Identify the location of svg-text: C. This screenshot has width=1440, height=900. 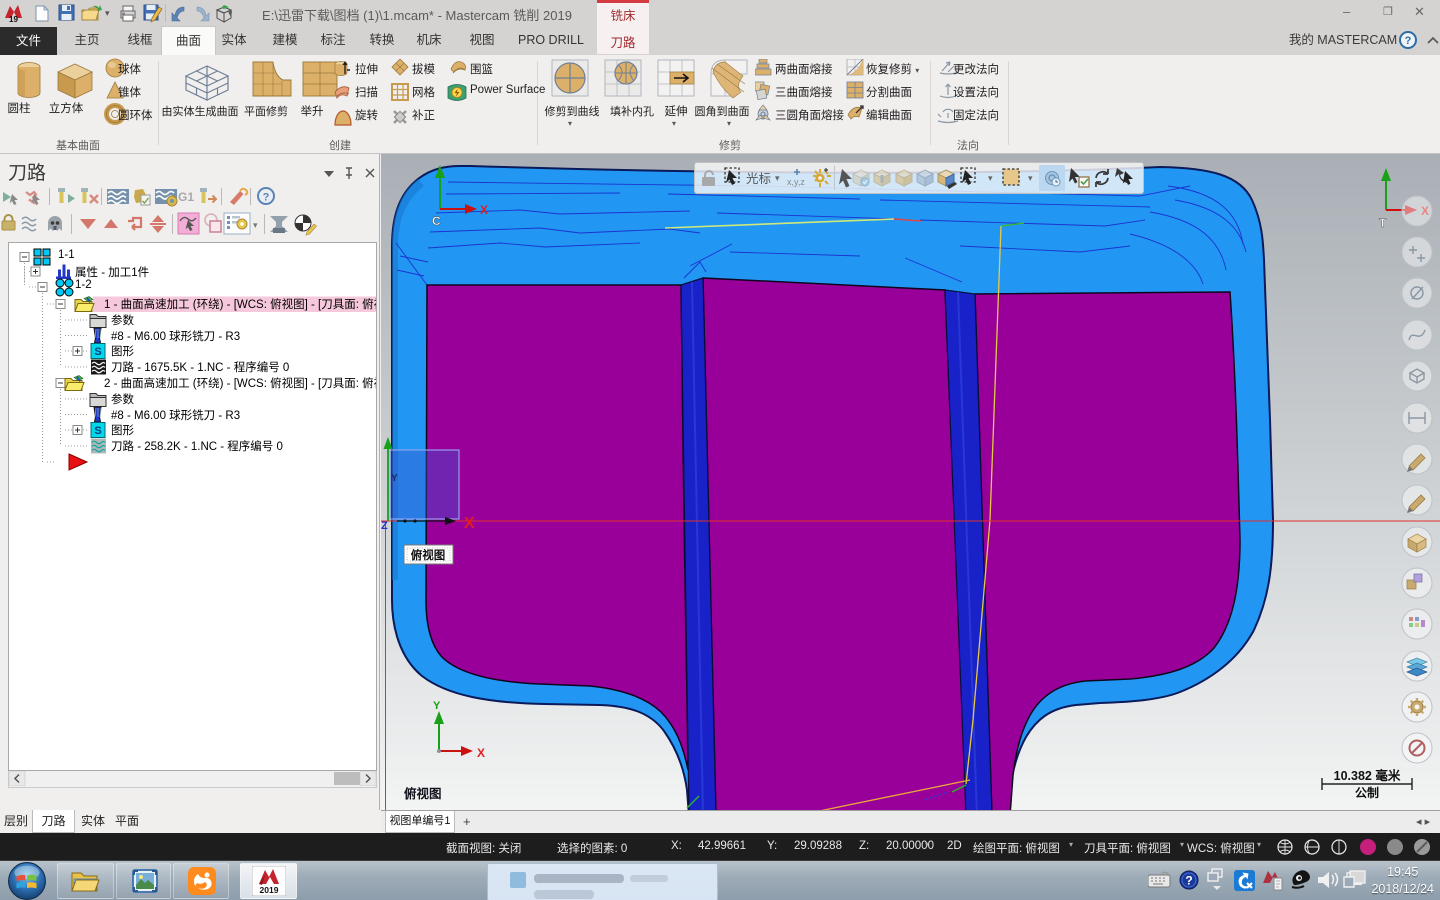
(436, 221).